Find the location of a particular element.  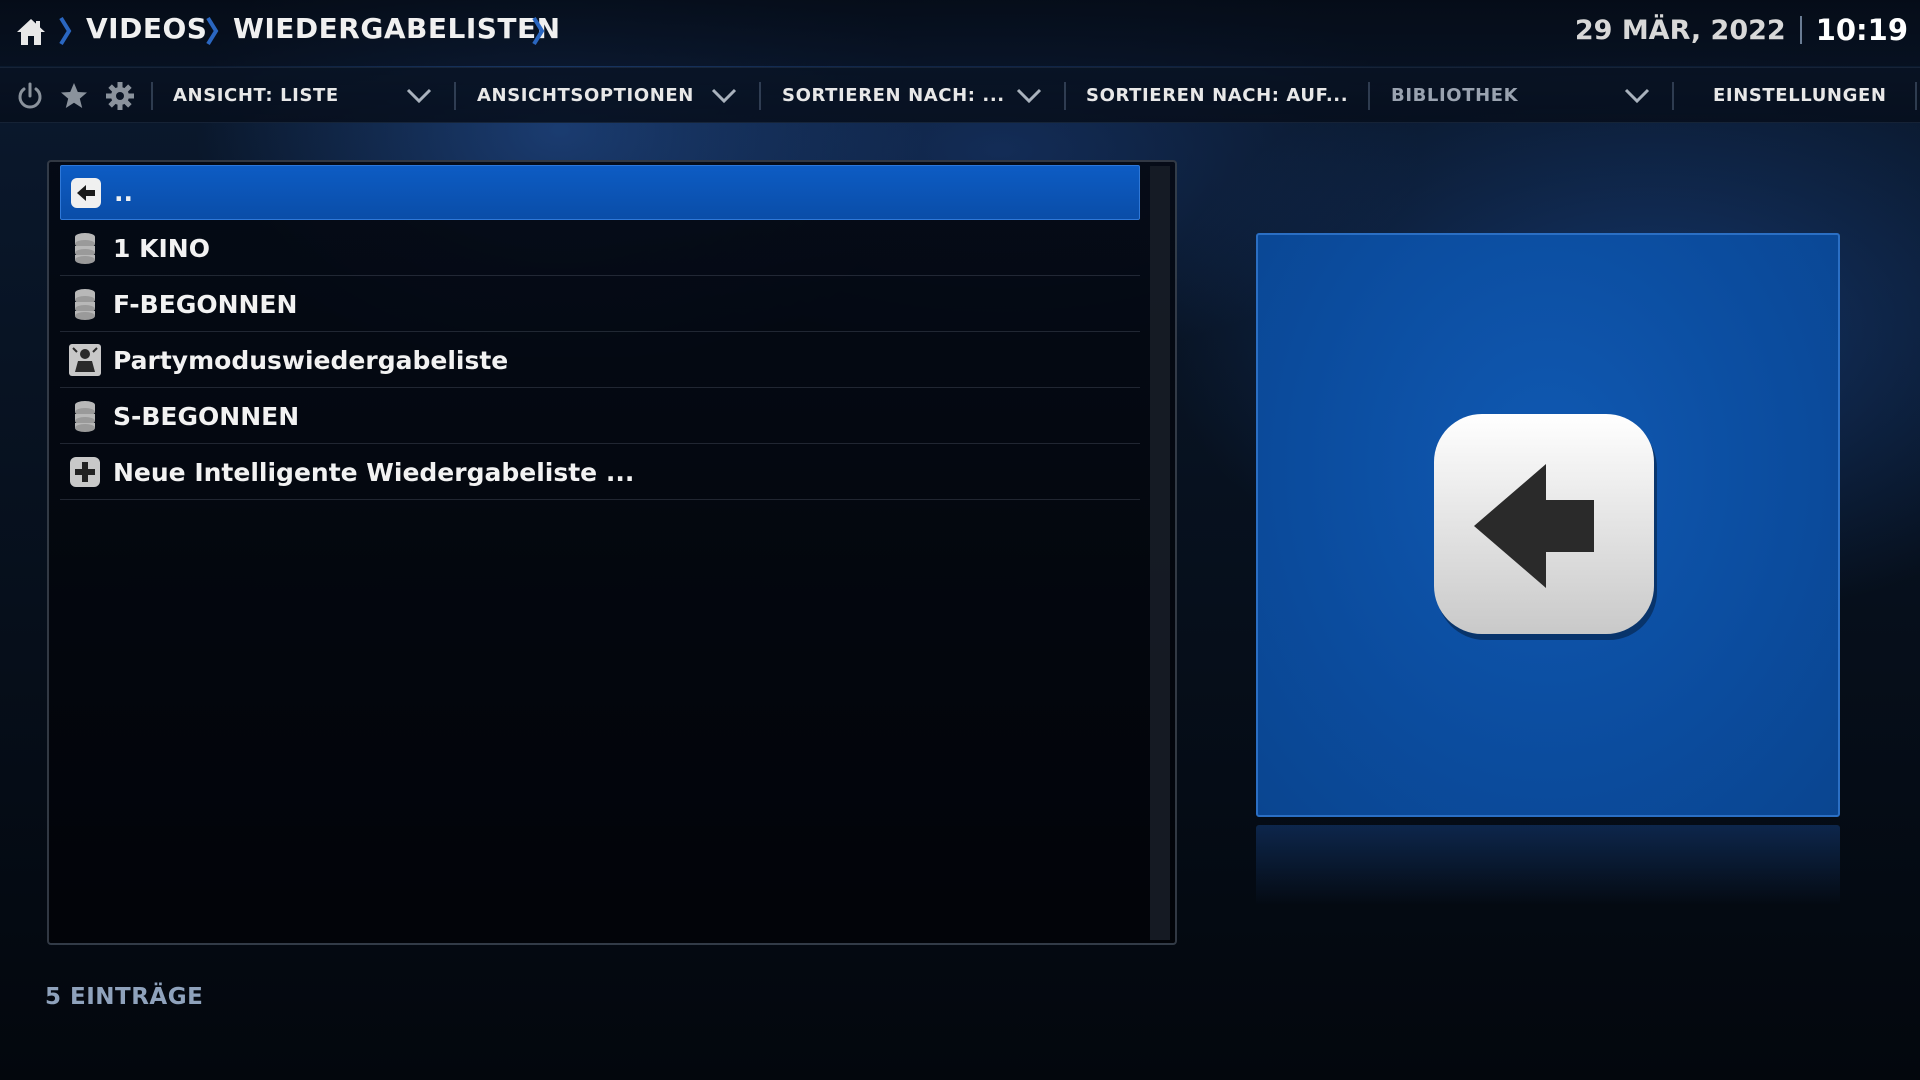

datetime: 29 MÄR, 2022 10:19 is located at coordinates (1741, 30).